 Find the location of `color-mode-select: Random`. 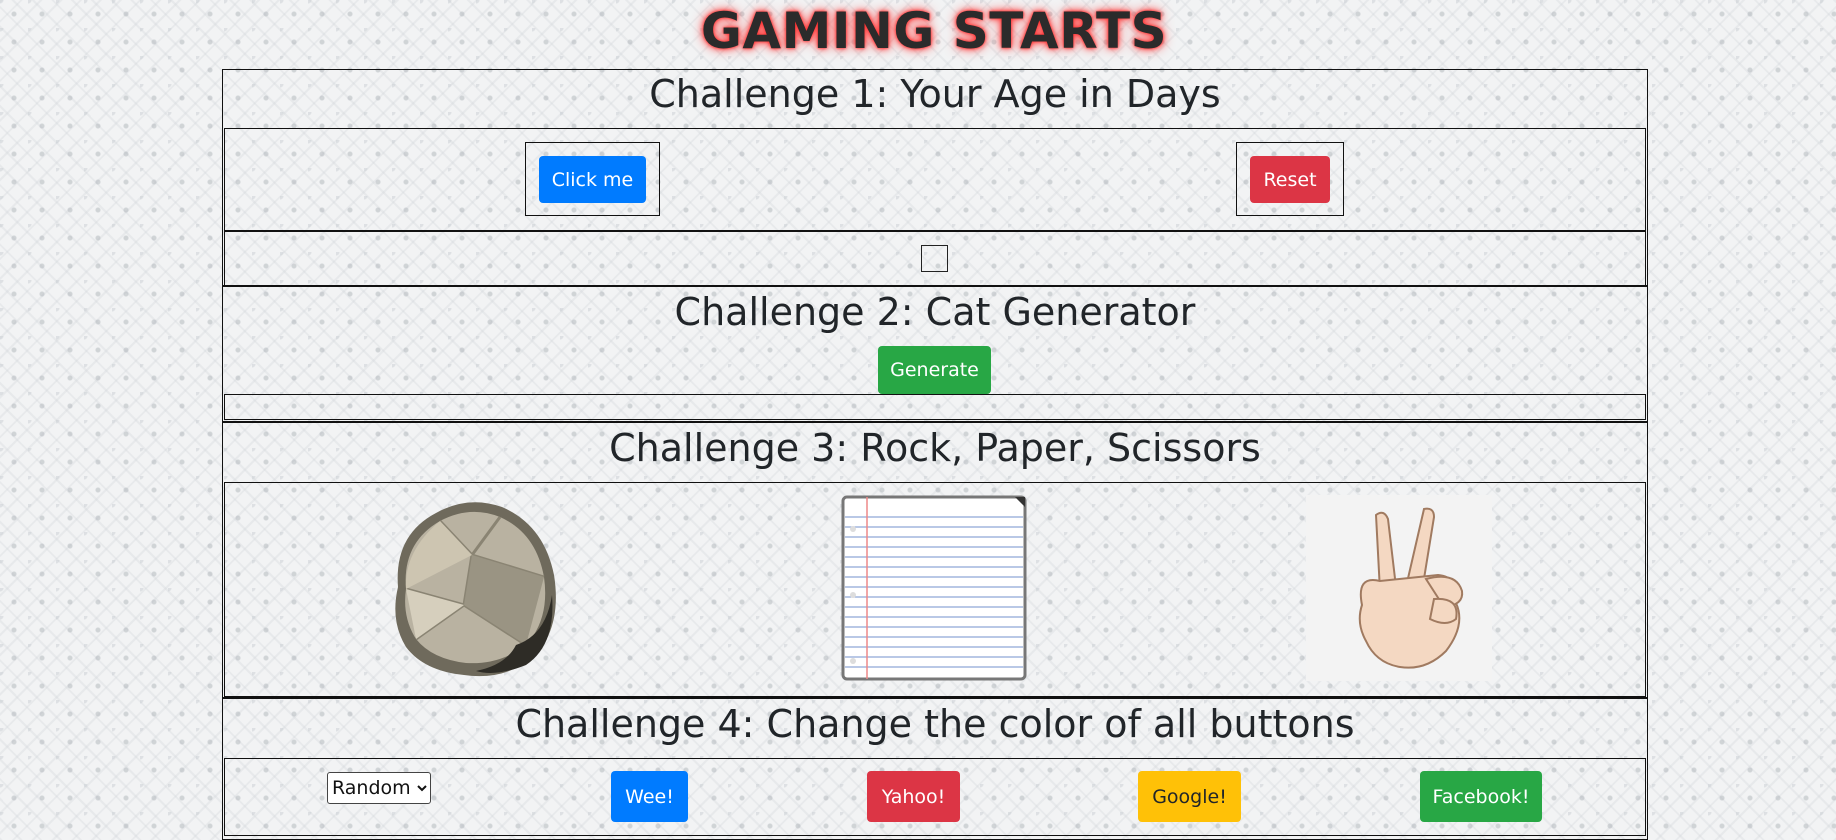

color-mode-select: Random is located at coordinates (379, 788).